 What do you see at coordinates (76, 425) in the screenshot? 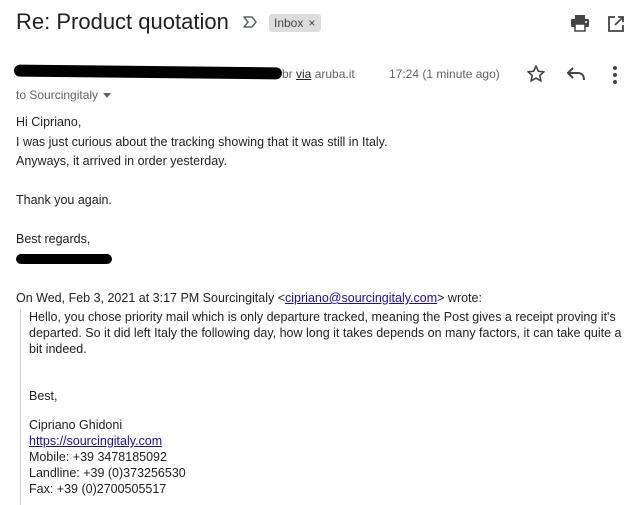
I see `quoted-name: Cipriano Ghidoni` at bounding box center [76, 425].